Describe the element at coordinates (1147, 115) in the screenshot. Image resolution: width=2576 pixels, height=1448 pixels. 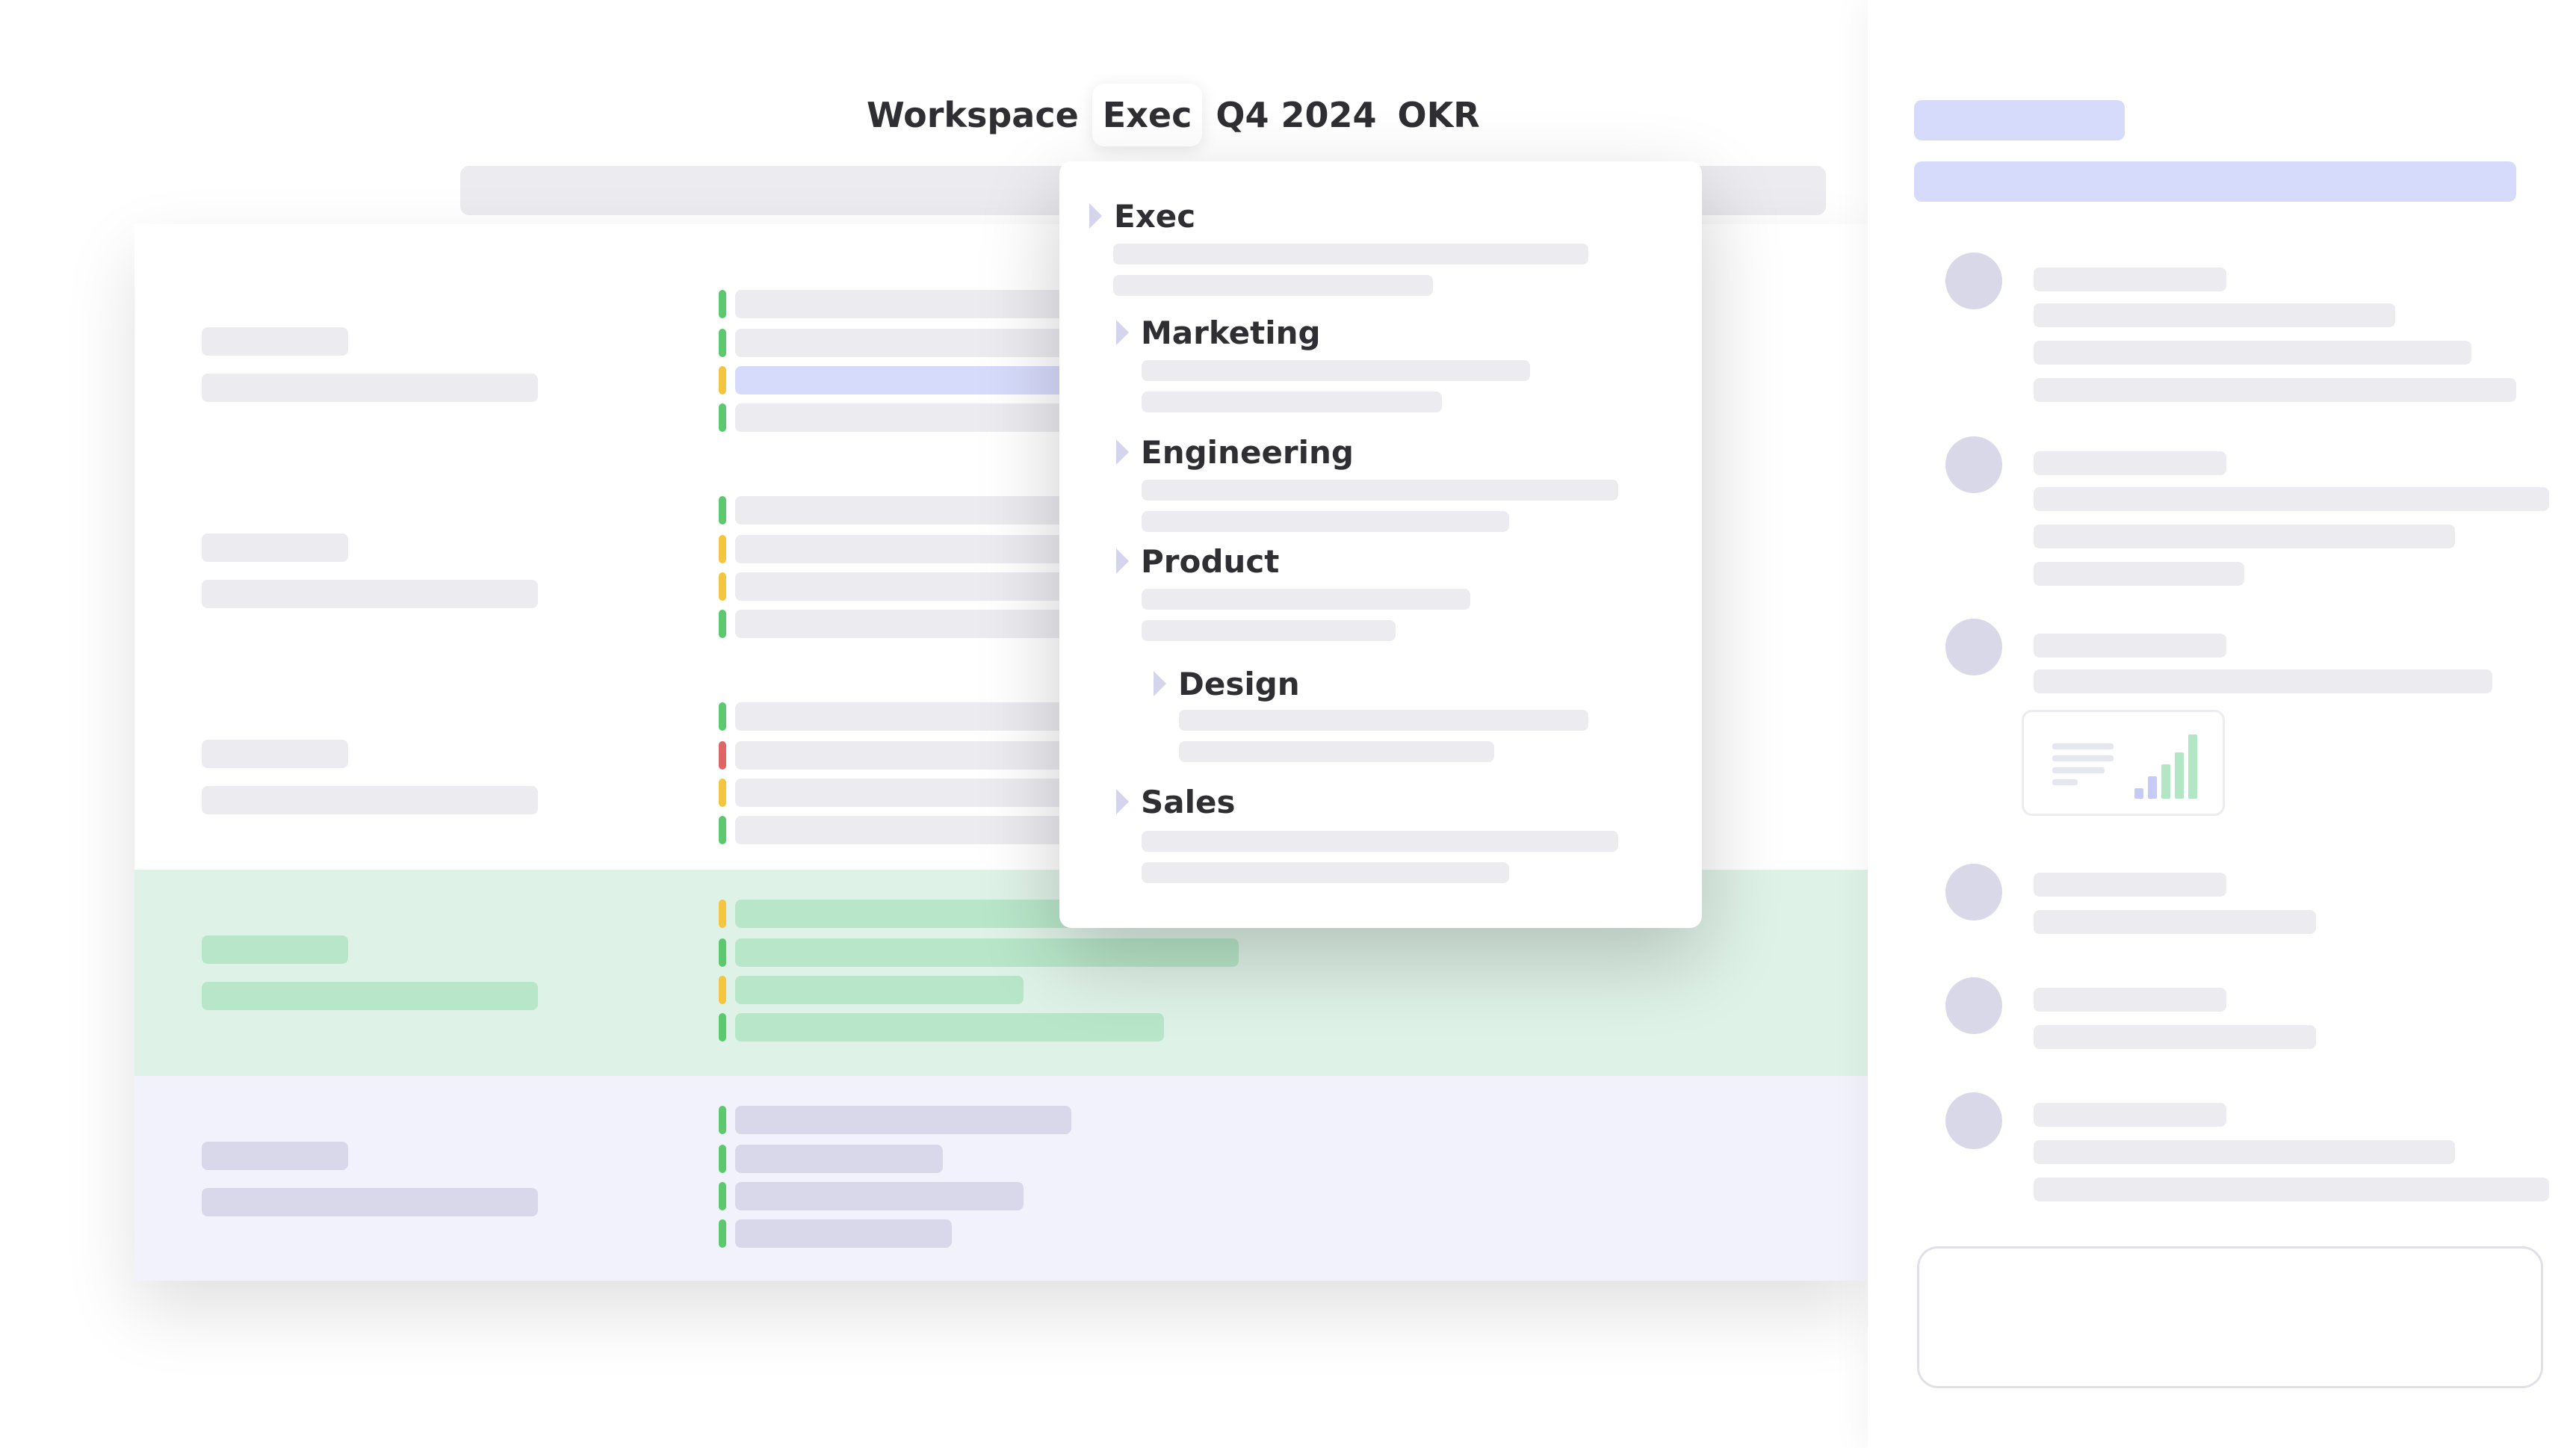
I see `breadcrumb-exec: Exec` at that location.